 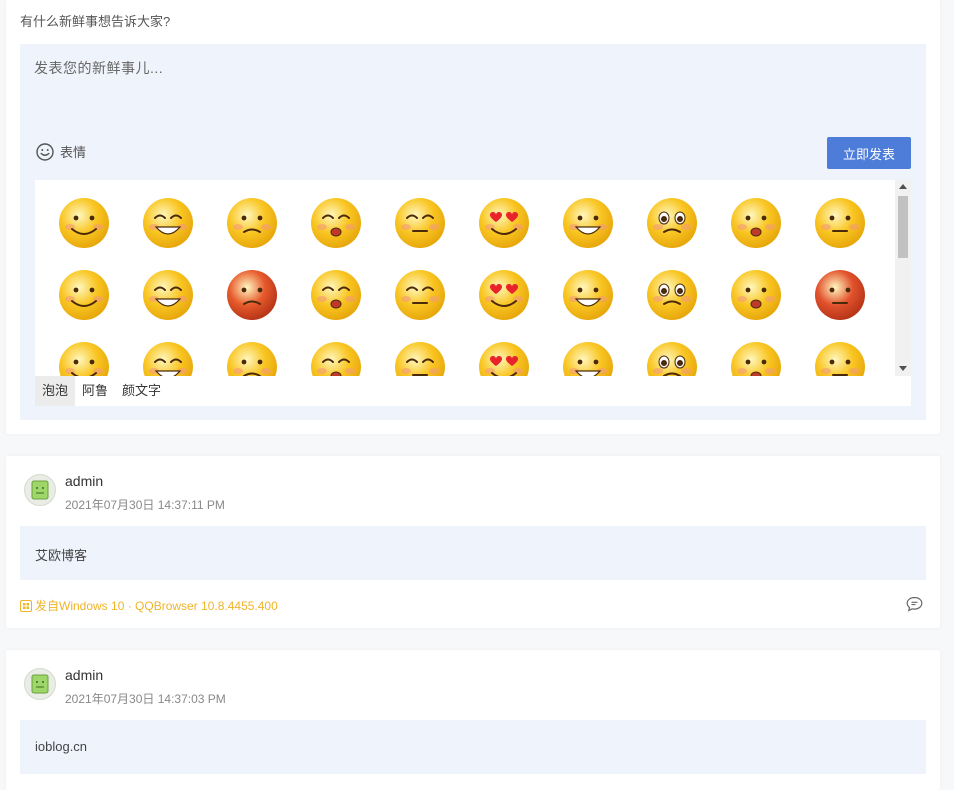 I want to click on comment-source: 发自Windows 10 · QQBrowser 10.8.4455.400, so click(x=149, y=605).